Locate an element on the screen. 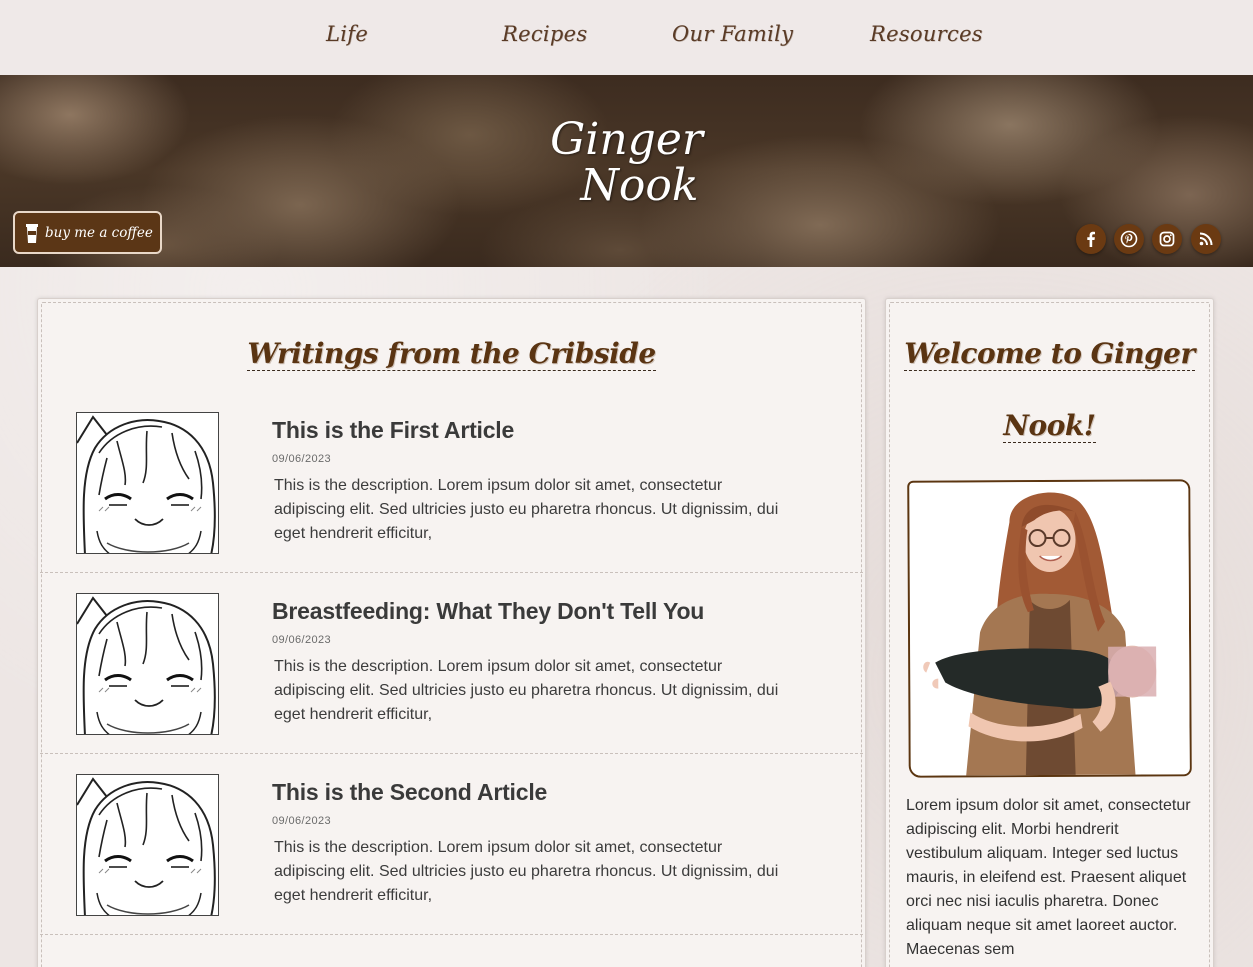  site-title: Ginger Nook is located at coordinates (626, 163).